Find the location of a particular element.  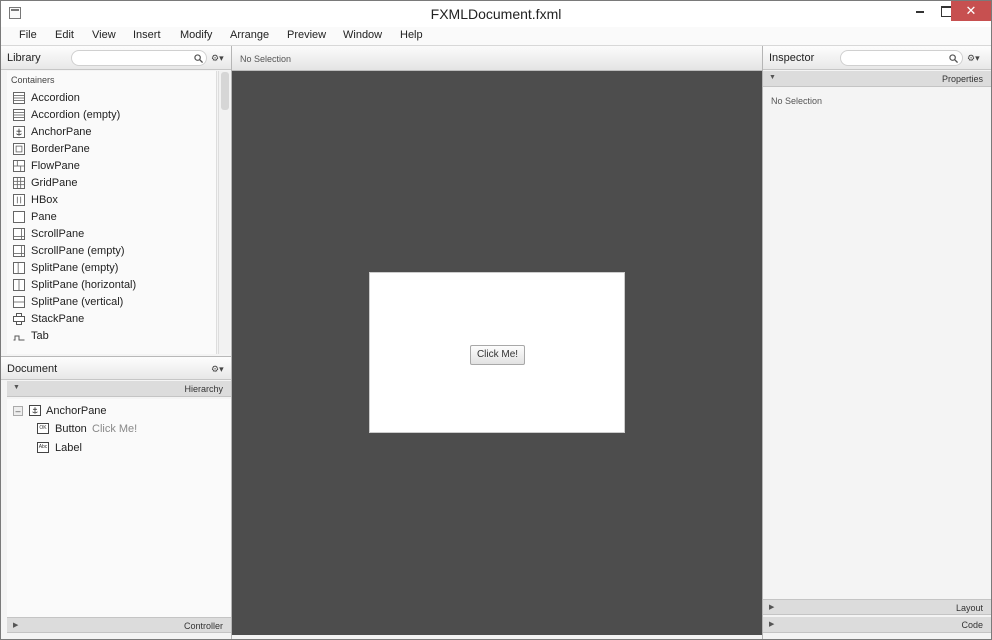

library-item-splitpane-empty: SplitPane (empty) is located at coordinates (113, 268).